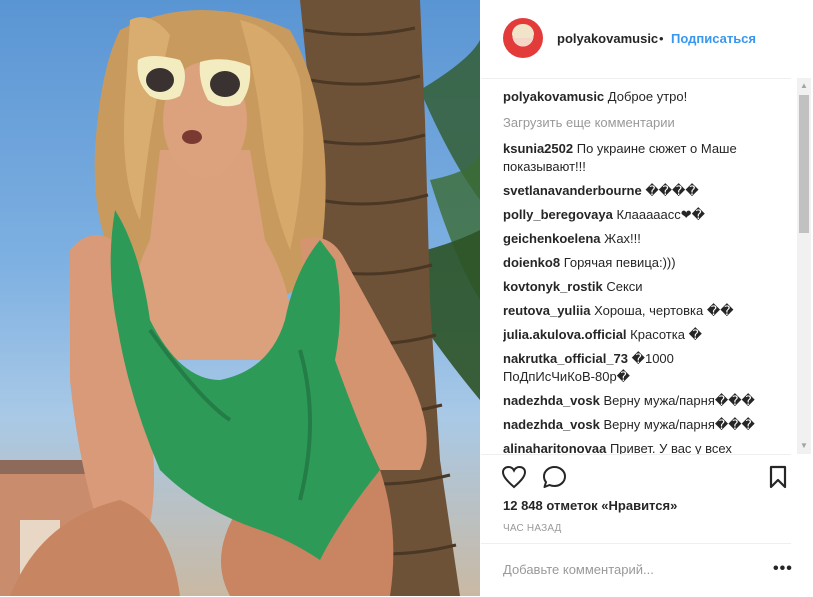 This screenshot has height=597, width=813. I want to click on comment: alinaharitonovaa Привет. У вас у всех, so click(649, 447).